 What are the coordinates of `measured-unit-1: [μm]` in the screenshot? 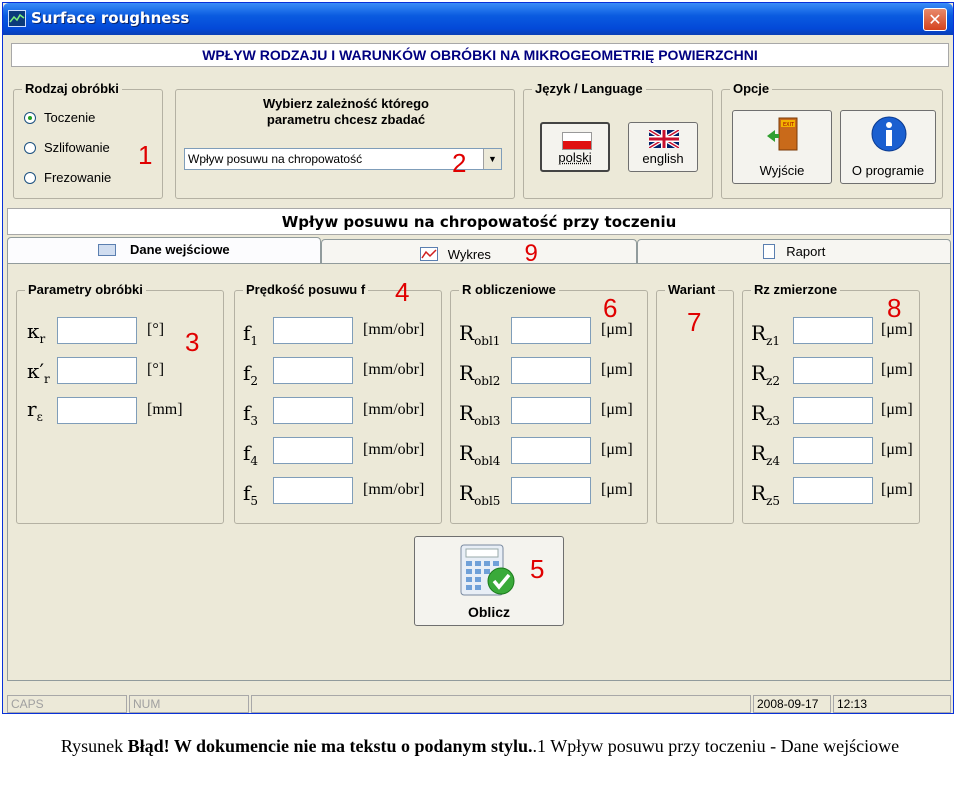 It's located at (897, 329).